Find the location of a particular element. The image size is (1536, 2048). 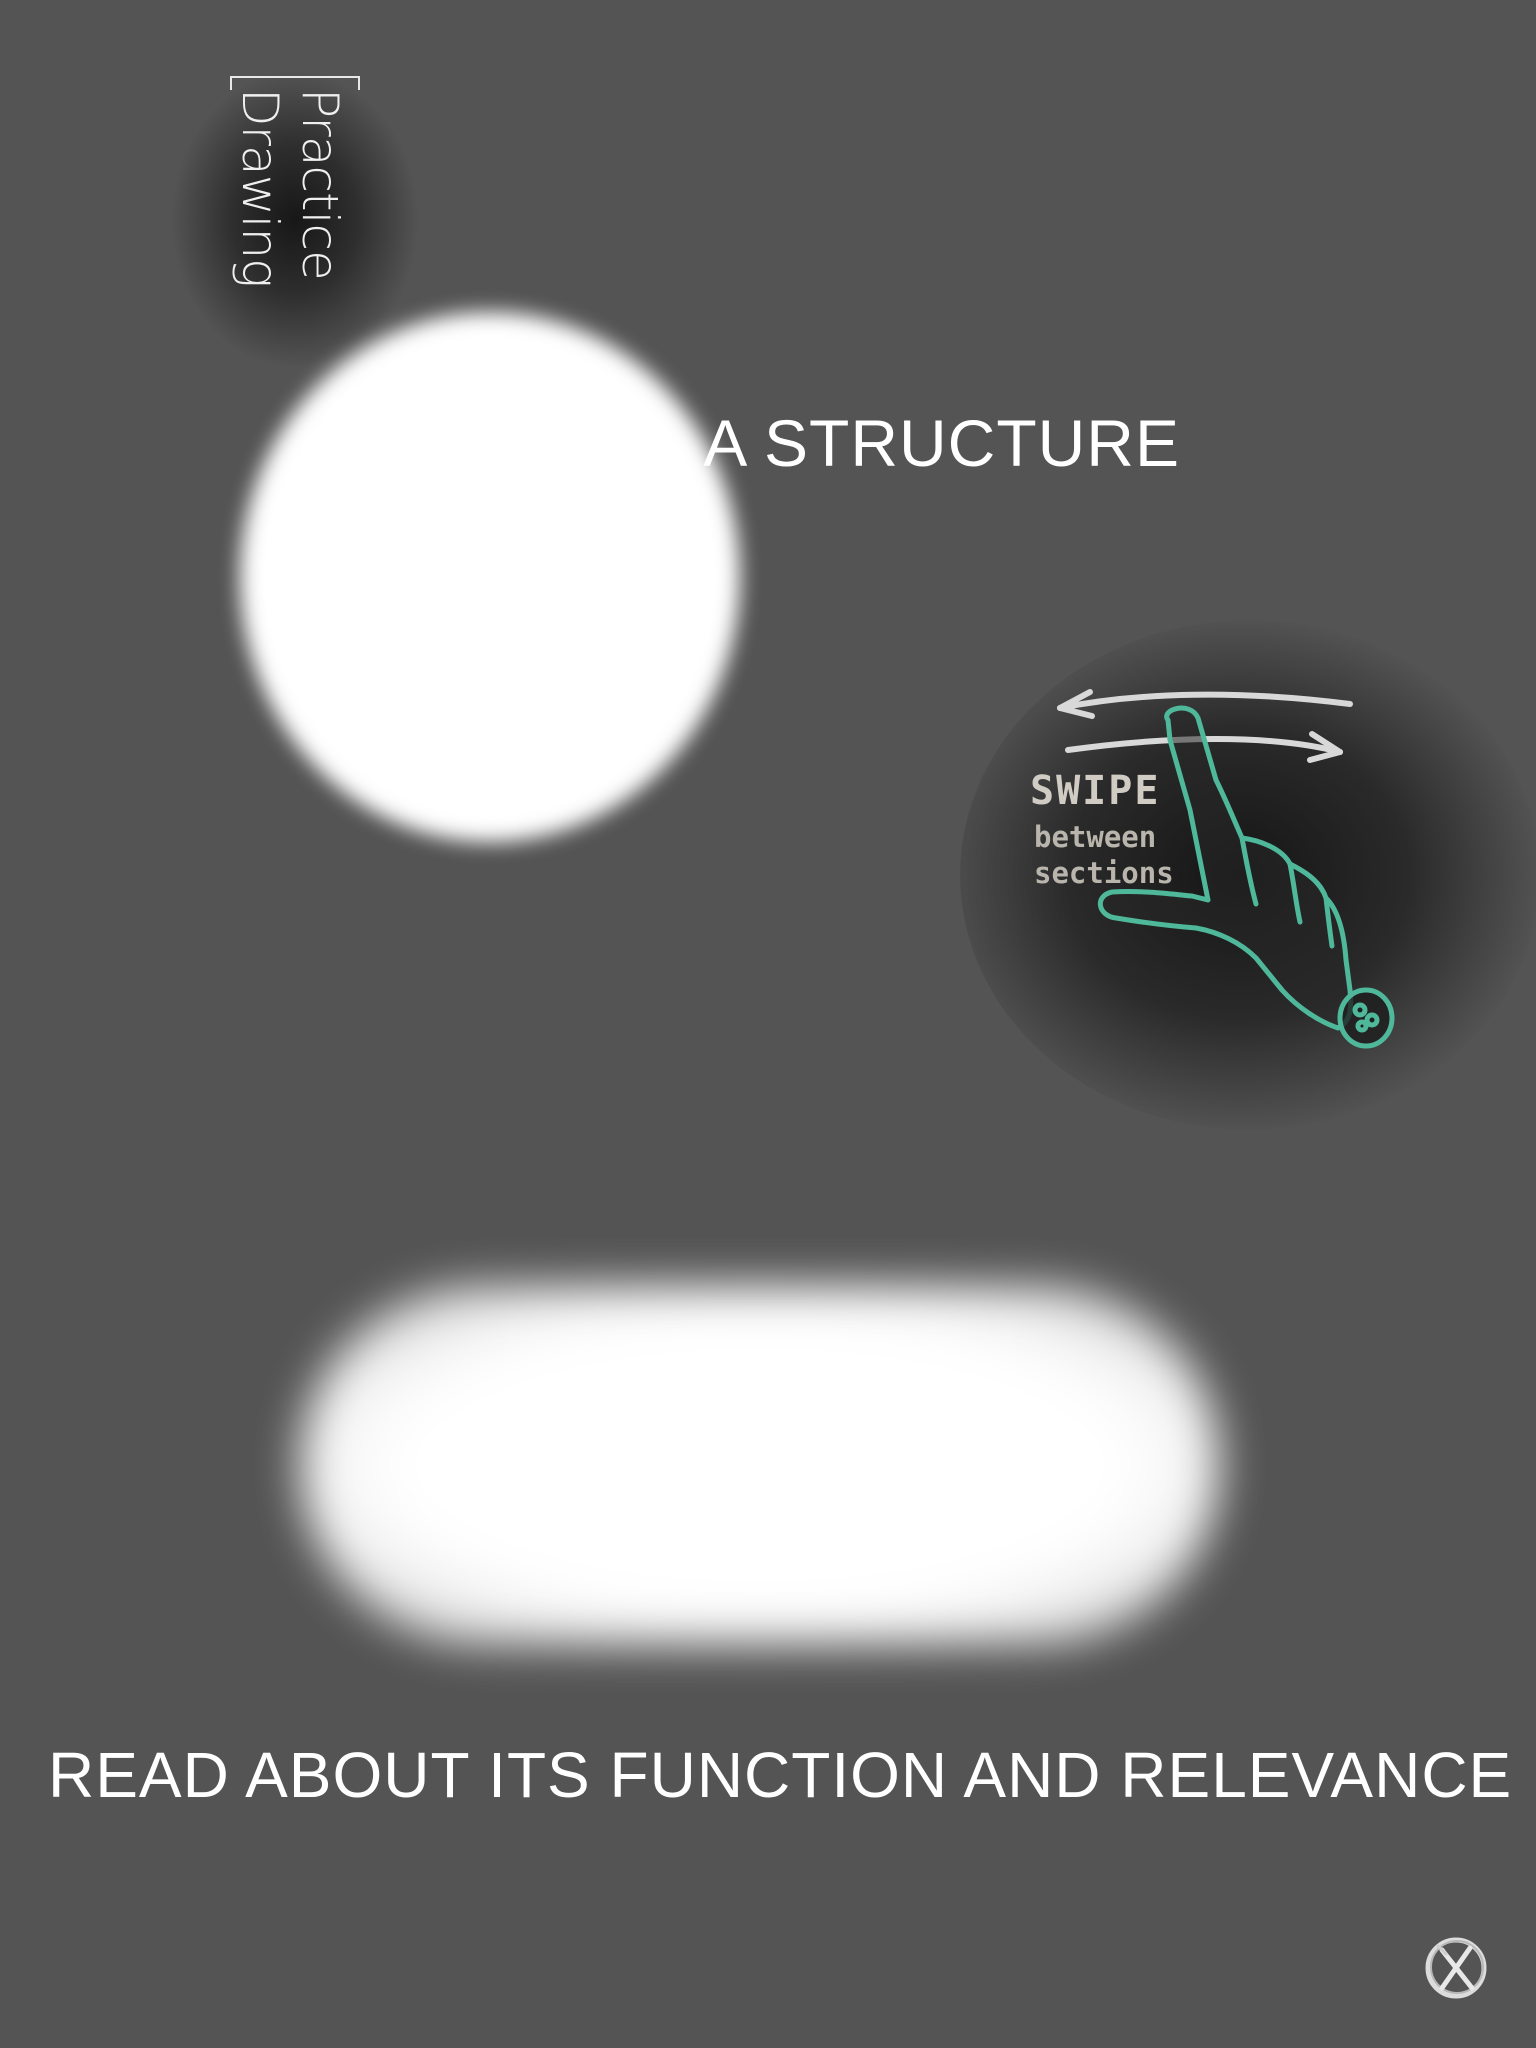

brand-title: Practice Drawing is located at coordinates (290, 238).